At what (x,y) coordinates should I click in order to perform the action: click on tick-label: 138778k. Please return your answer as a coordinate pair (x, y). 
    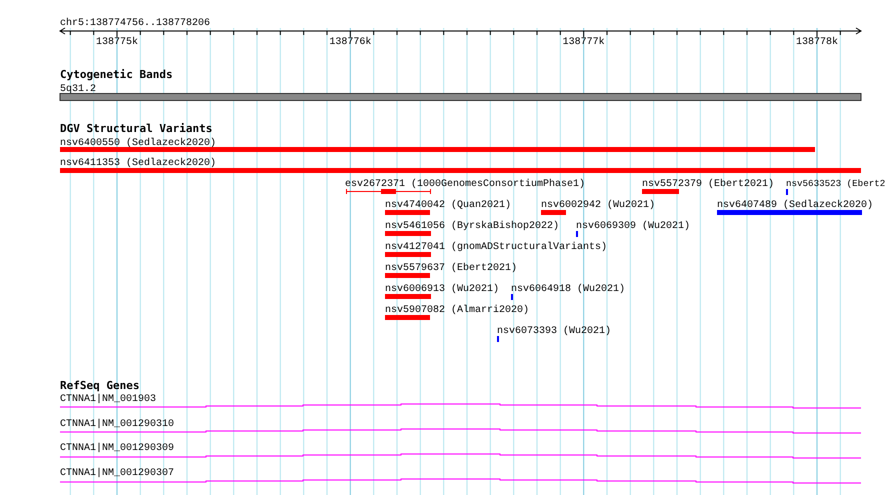
    Looking at the image, I should click on (817, 42).